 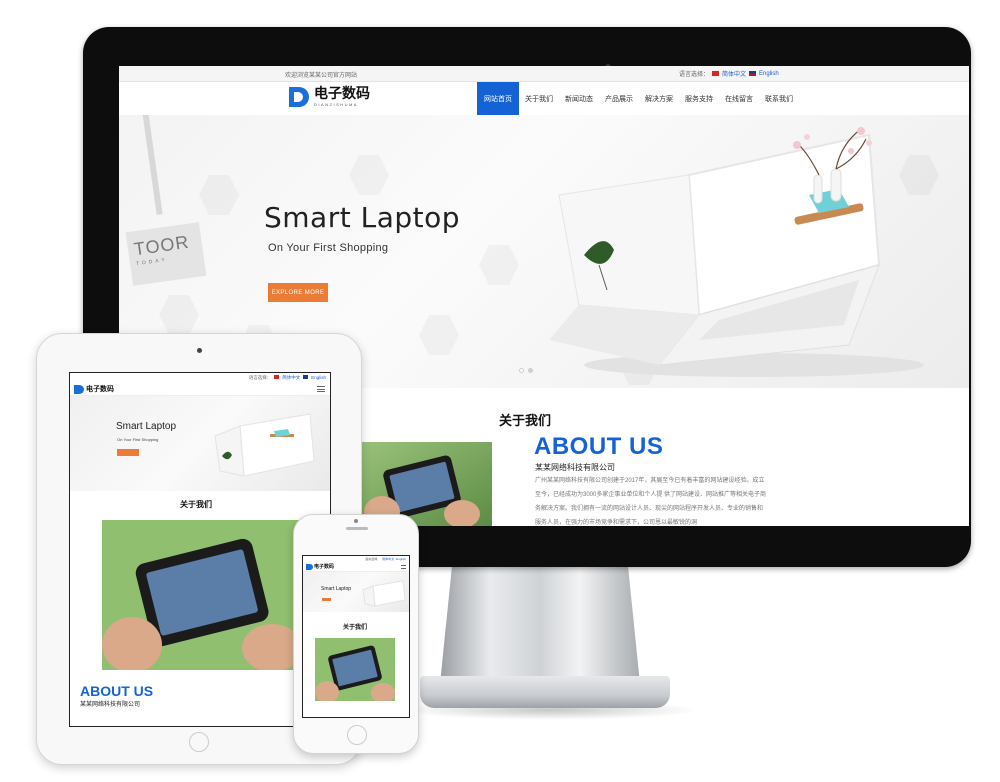 What do you see at coordinates (200, 389) in the screenshot?
I see `tablet-header: 电子数码` at bounding box center [200, 389].